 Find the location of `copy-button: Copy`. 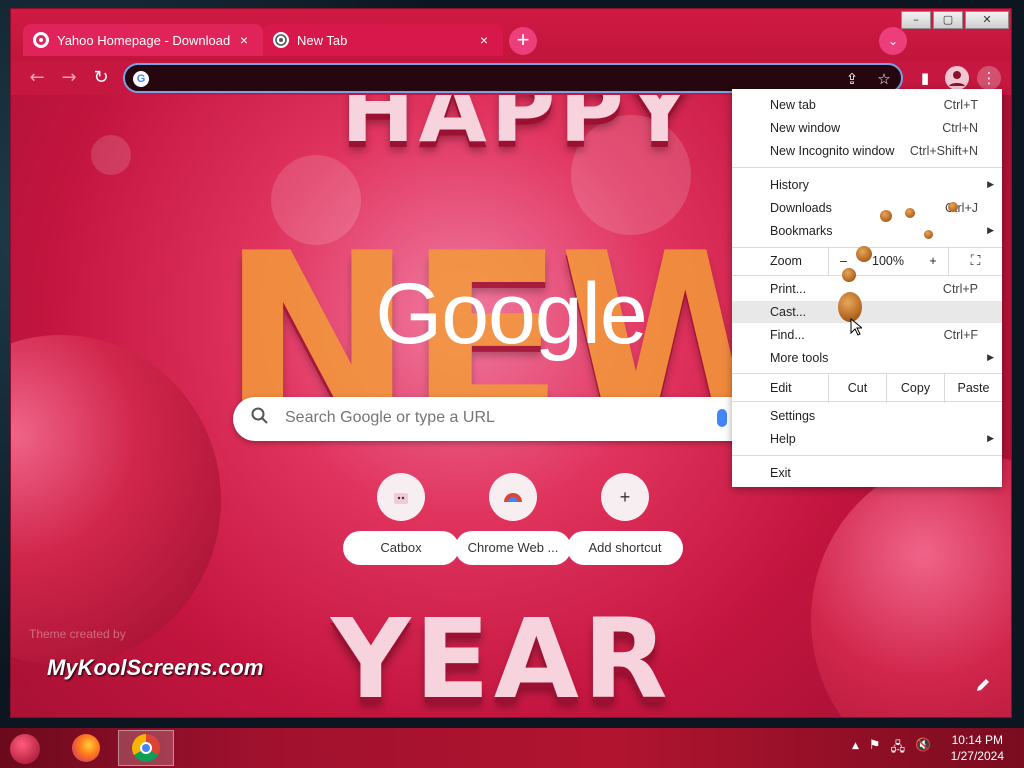

copy-button: Copy is located at coordinates (915, 388).